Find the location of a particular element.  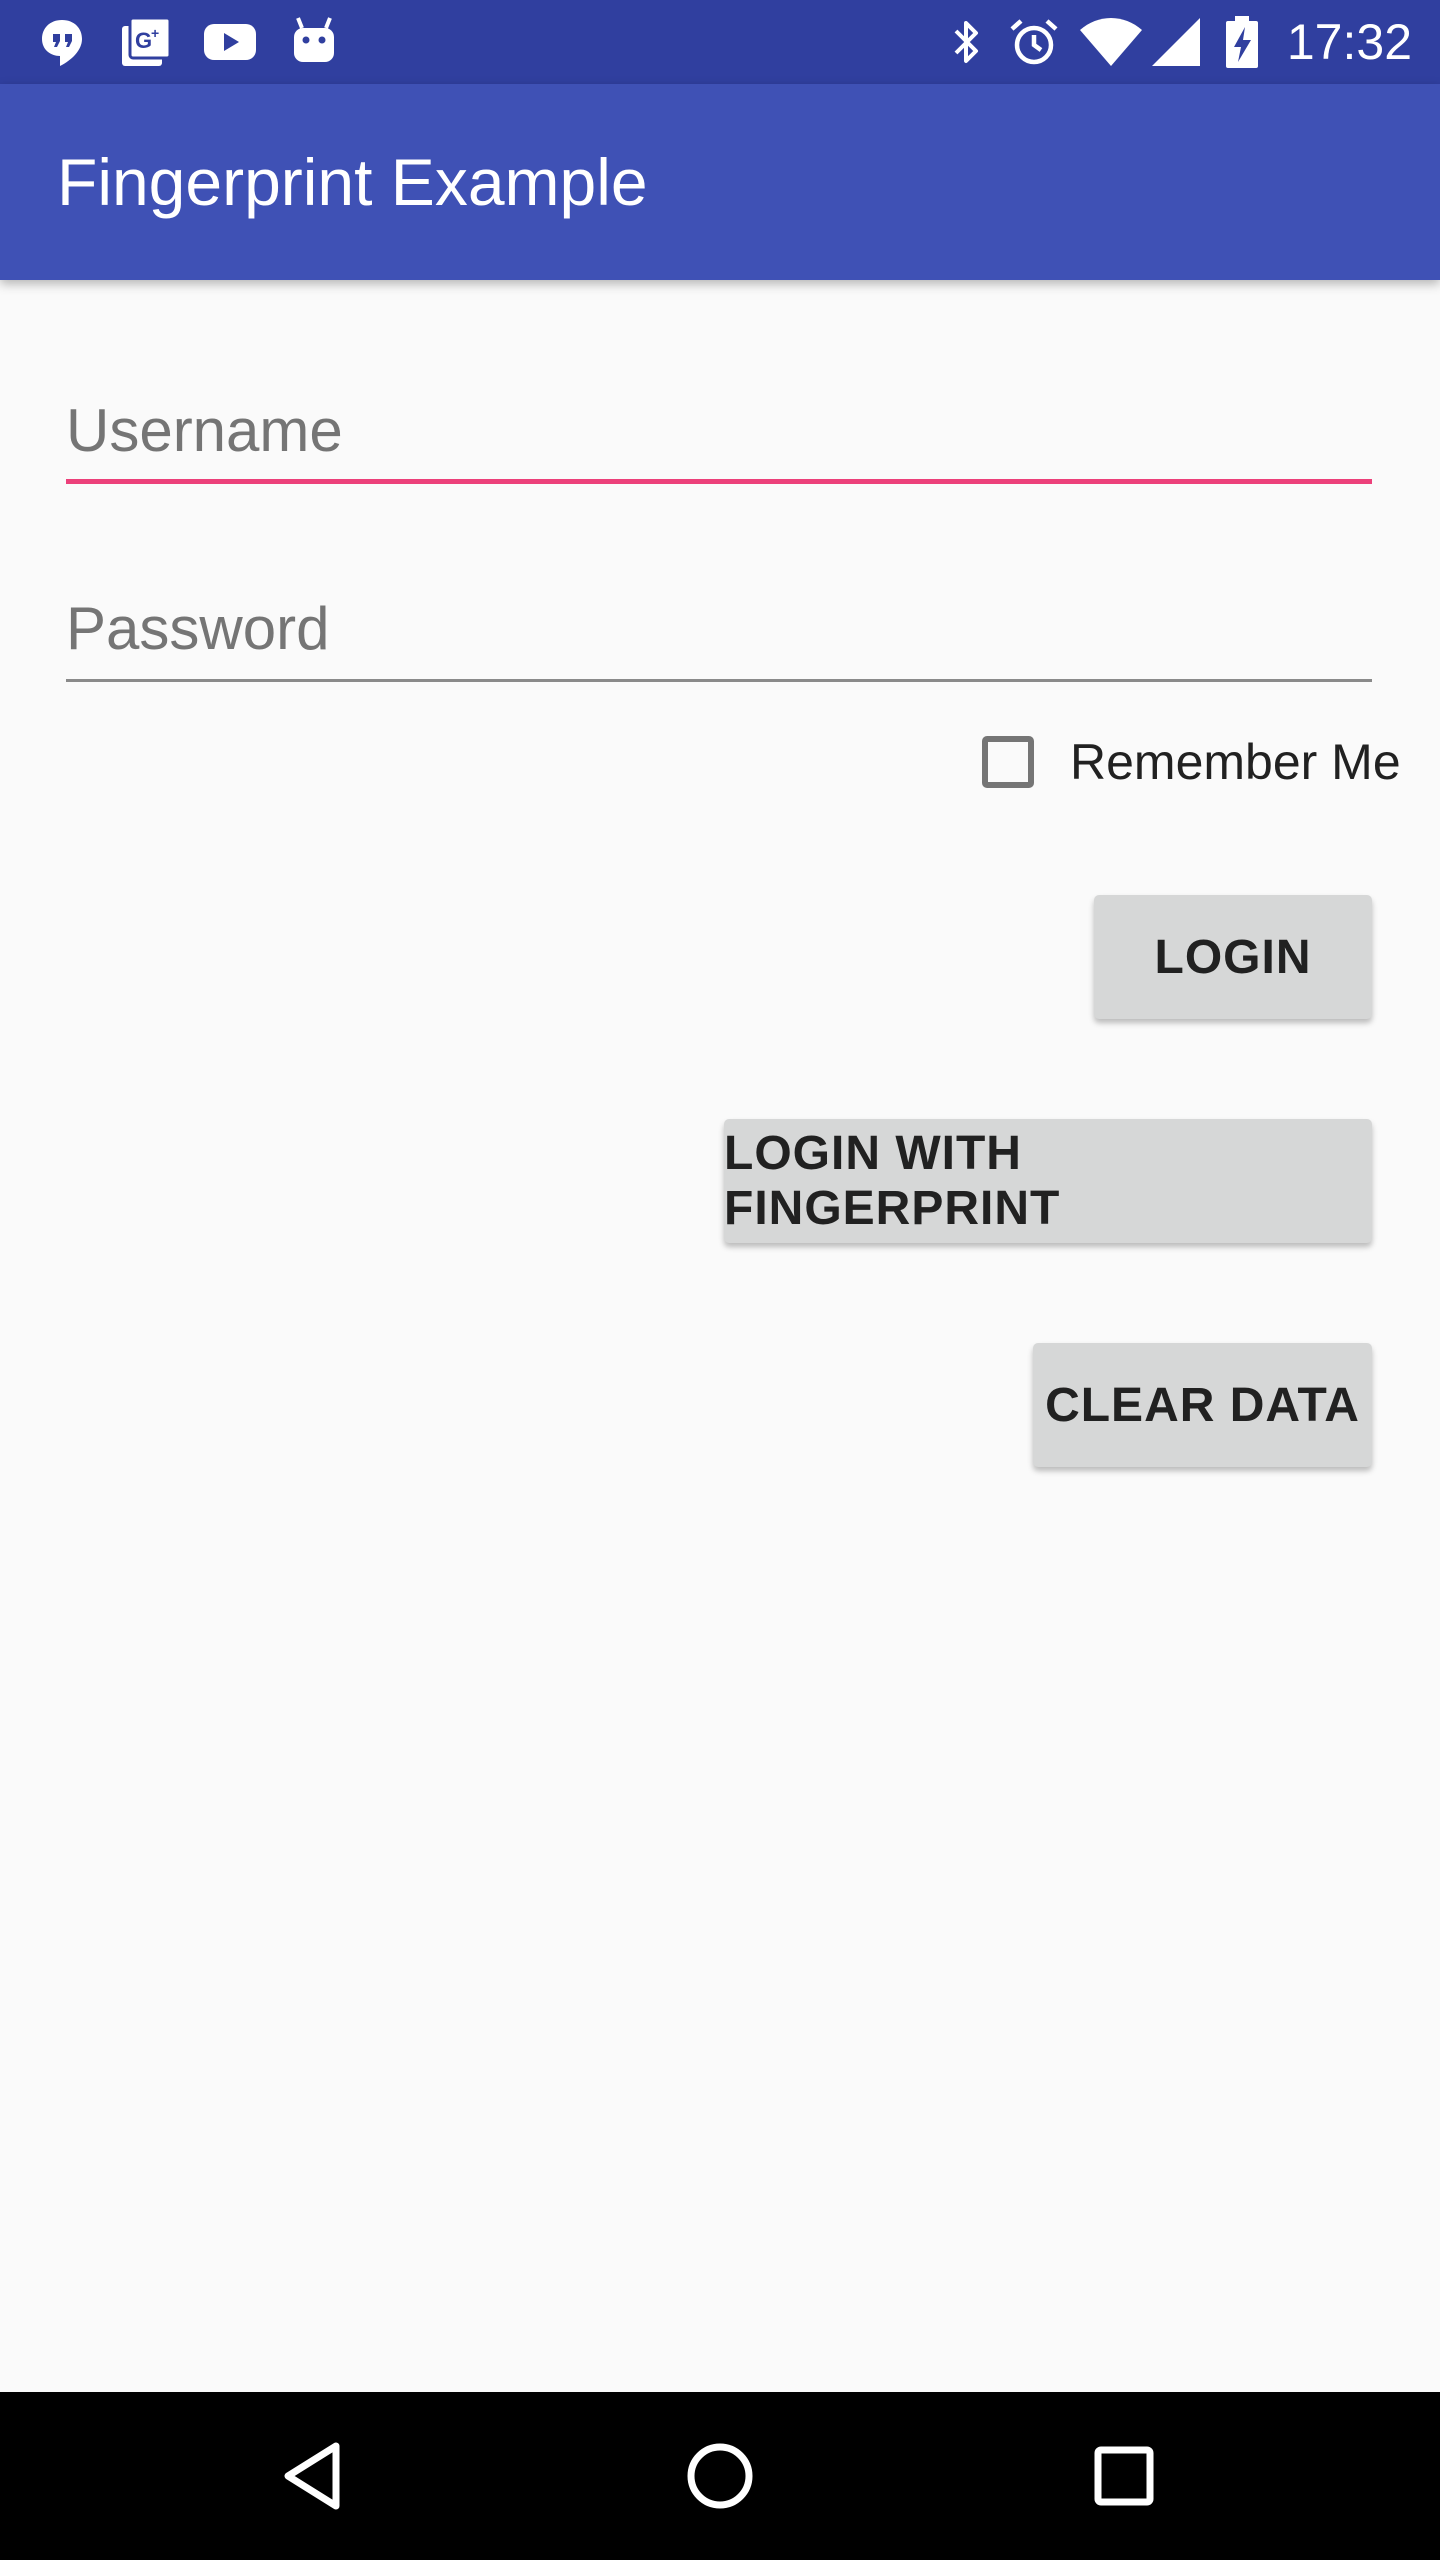

home-icon is located at coordinates (720, 2476).